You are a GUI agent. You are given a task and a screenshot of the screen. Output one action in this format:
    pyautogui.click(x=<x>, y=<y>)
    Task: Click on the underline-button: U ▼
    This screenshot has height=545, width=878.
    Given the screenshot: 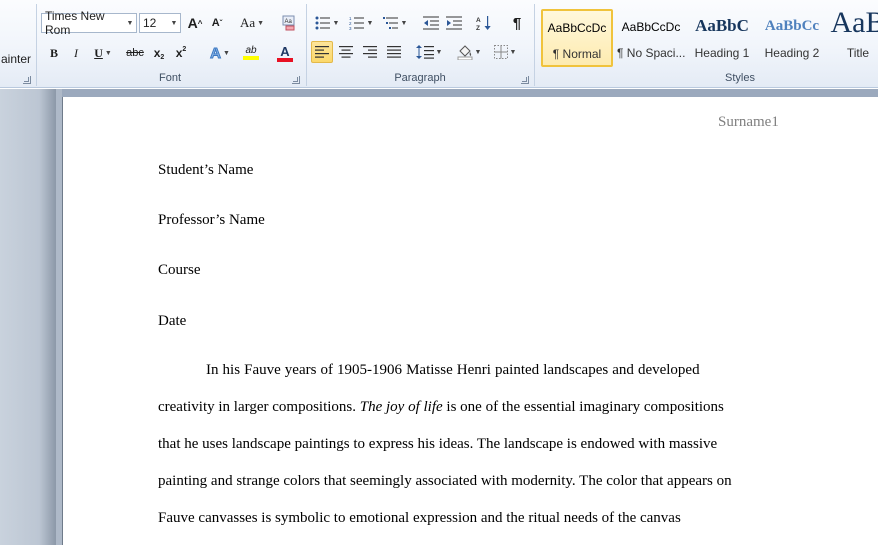 What is the action you would take?
    pyautogui.click(x=103, y=53)
    